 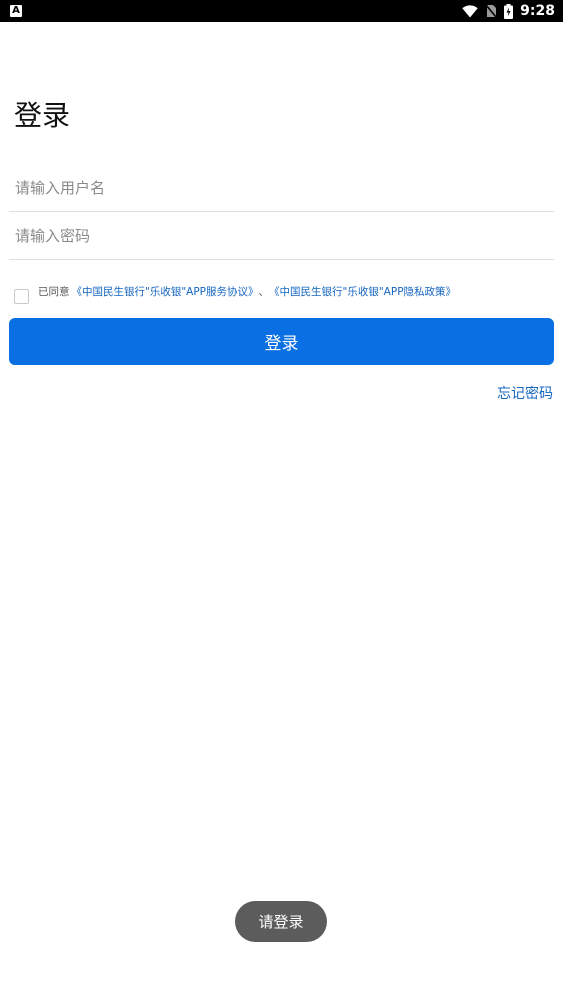 I want to click on username-field, so click(x=281, y=188).